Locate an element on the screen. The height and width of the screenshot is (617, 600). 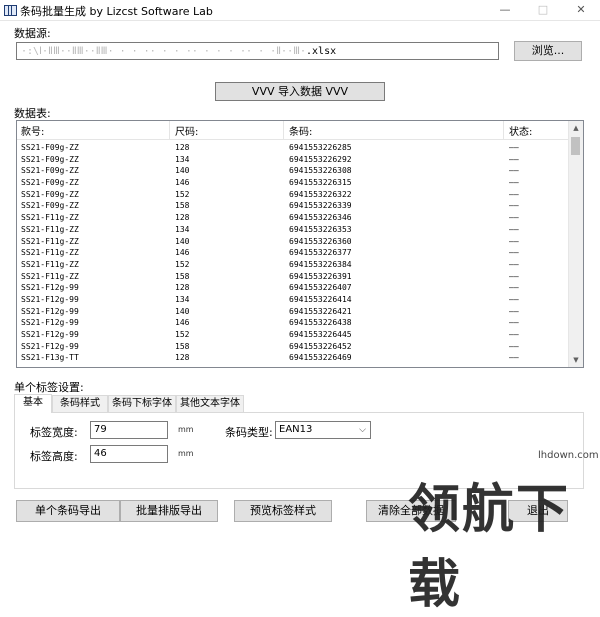
cell-style: SS21-F13g-TT is located at coordinates (50, 358).